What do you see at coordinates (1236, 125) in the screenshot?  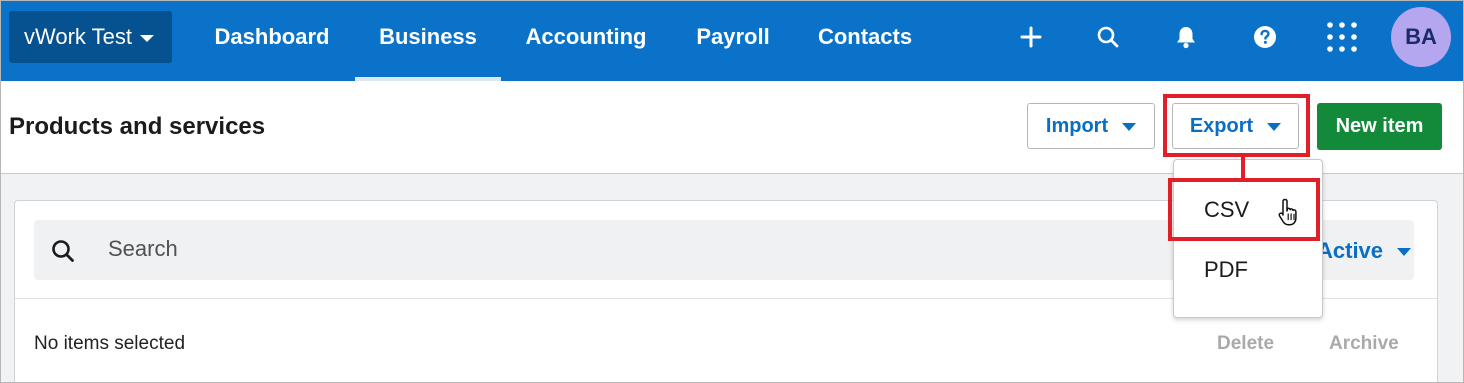 I see `export-highlight-box` at bounding box center [1236, 125].